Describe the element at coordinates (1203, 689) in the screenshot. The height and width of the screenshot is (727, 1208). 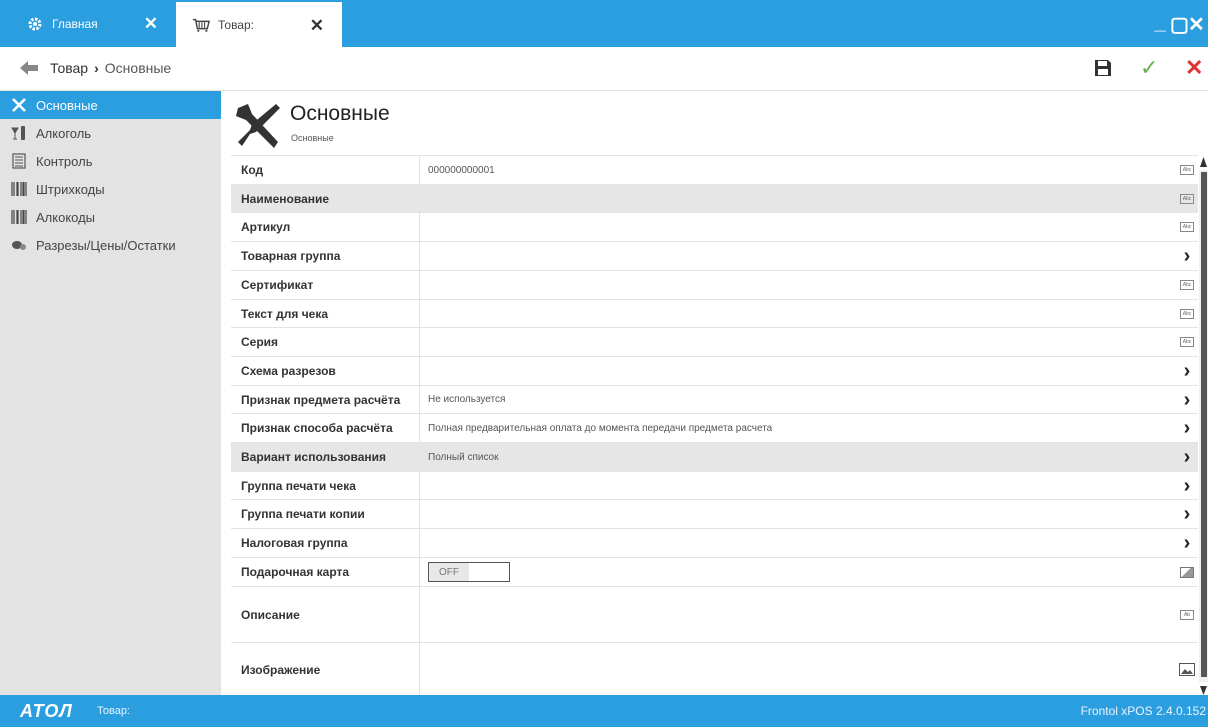
I see `scroll-down-arrow-icon` at that location.